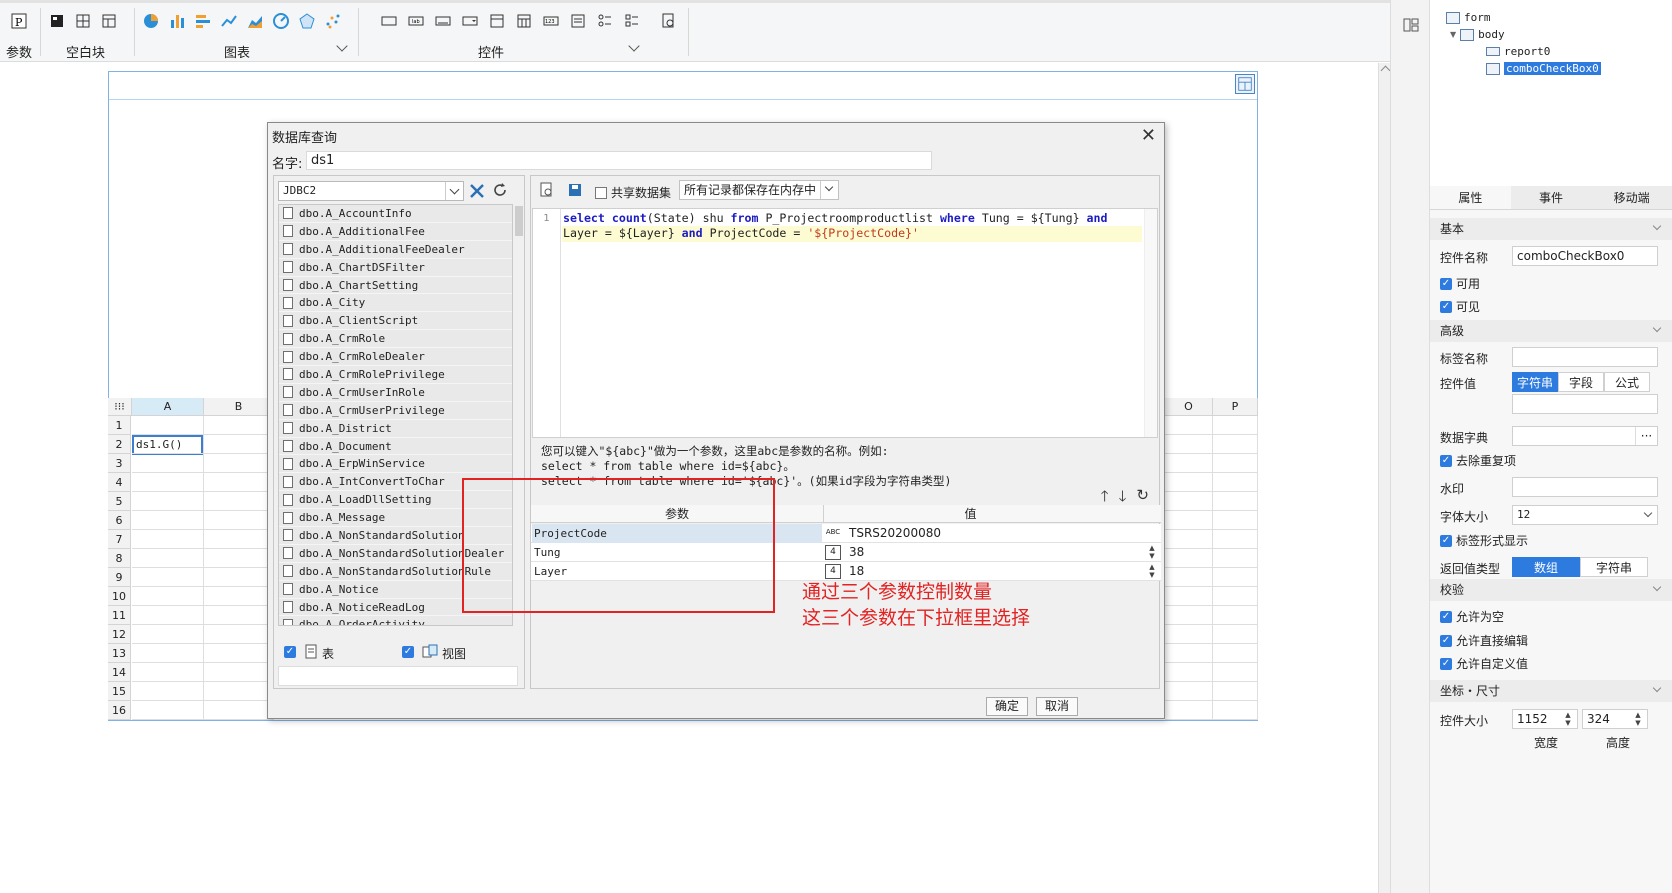  What do you see at coordinates (281, 21) in the screenshot?
I see `gauge-chart-icon` at bounding box center [281, 21].